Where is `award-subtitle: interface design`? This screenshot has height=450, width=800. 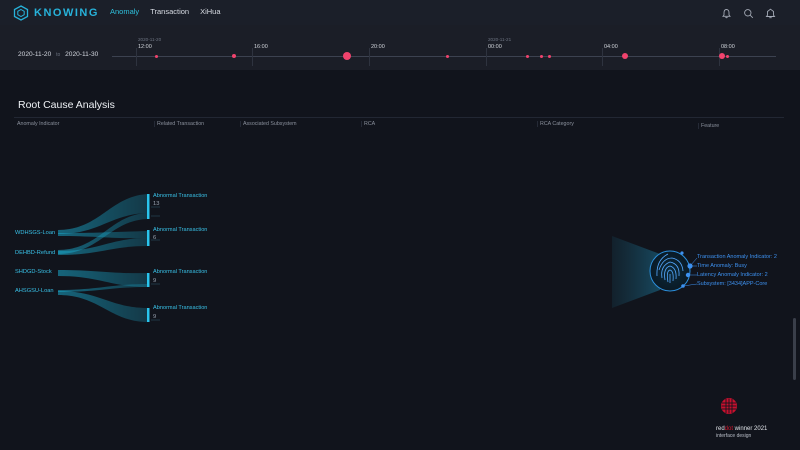
award-subtitle: interface design is located at coordinates (734, 436).